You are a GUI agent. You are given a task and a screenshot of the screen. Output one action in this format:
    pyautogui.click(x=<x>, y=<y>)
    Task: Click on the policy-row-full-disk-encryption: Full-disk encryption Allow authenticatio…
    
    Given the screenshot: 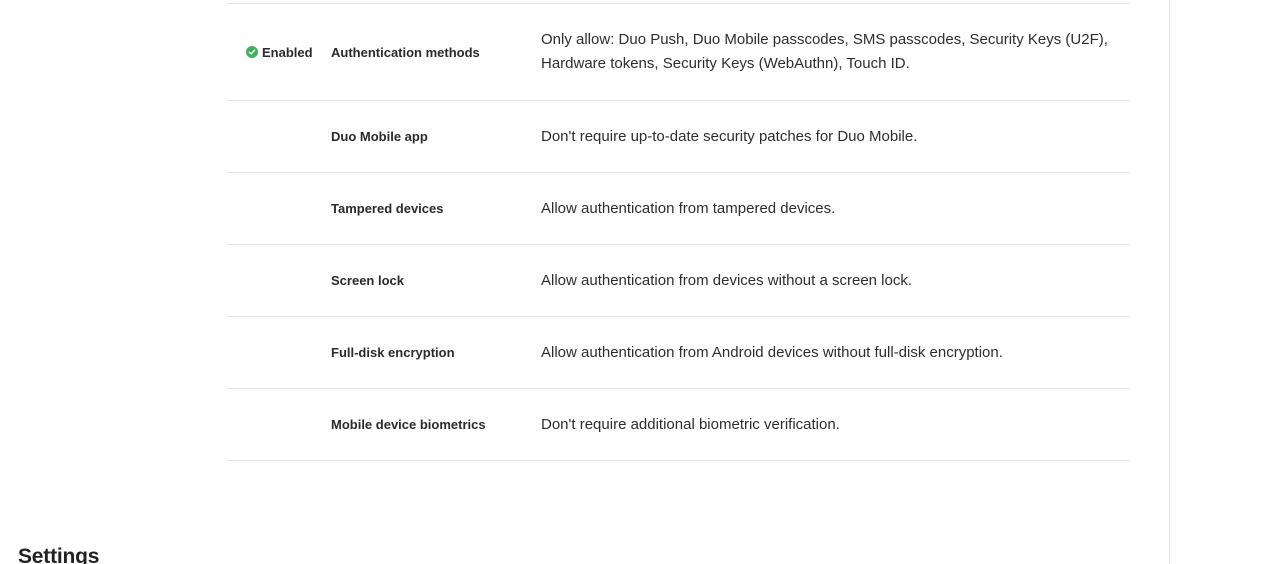 What is the action you would take?
    pyautogui.click(x=678, y=353)
    